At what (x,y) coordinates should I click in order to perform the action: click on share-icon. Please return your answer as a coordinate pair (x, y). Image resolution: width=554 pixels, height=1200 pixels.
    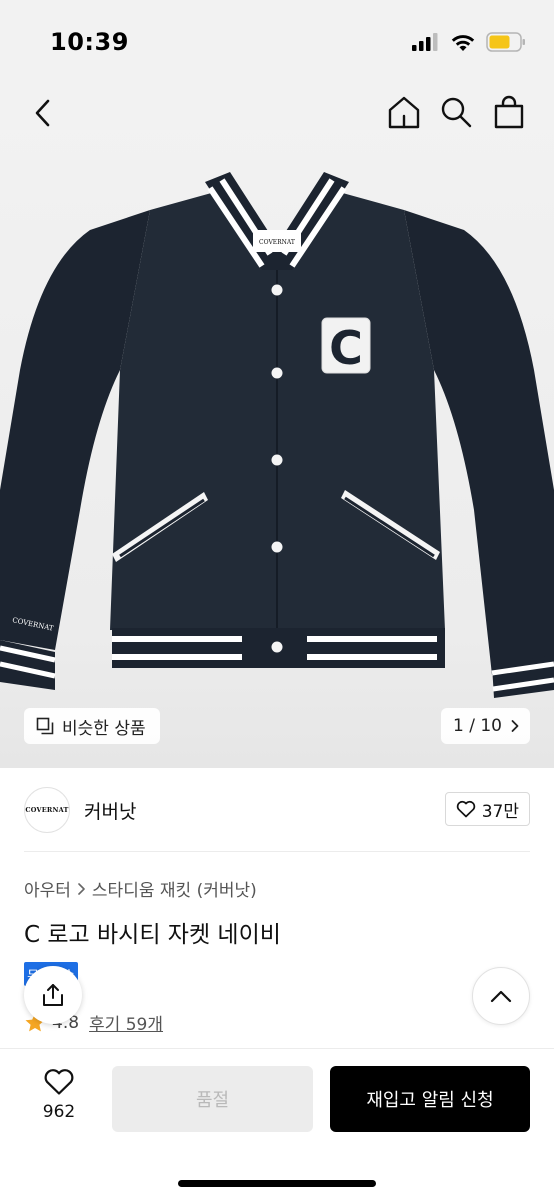
    Looking at the image, I should click on (53, 995).